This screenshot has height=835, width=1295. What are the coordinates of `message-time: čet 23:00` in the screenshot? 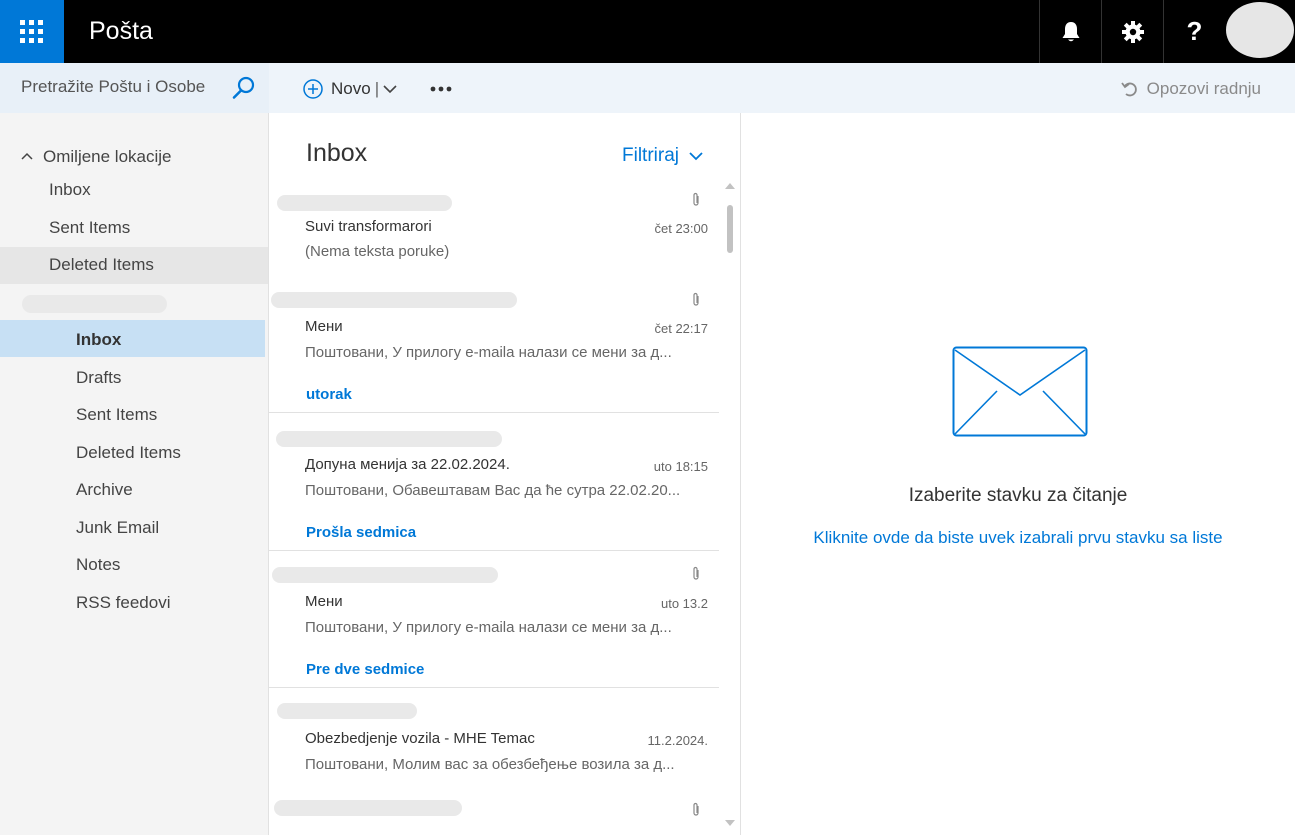 It's located at (681, 228).